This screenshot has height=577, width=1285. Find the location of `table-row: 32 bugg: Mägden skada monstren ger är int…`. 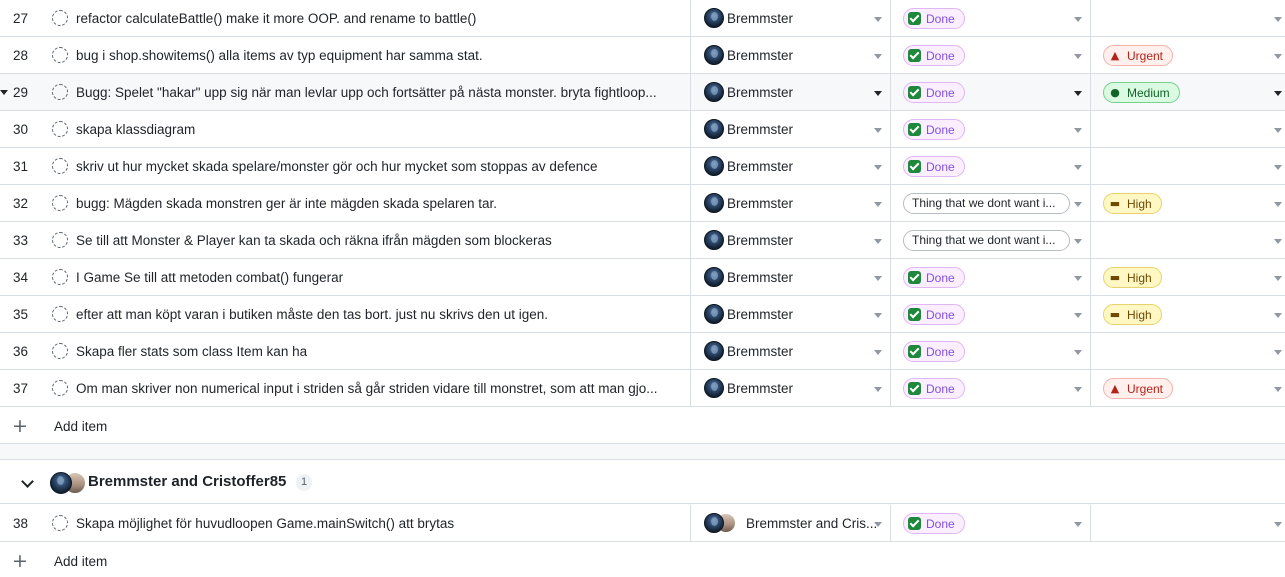

table-row: 32 bugg: Mägden skada monstren ger är int… is located at coordinates (642, 203).